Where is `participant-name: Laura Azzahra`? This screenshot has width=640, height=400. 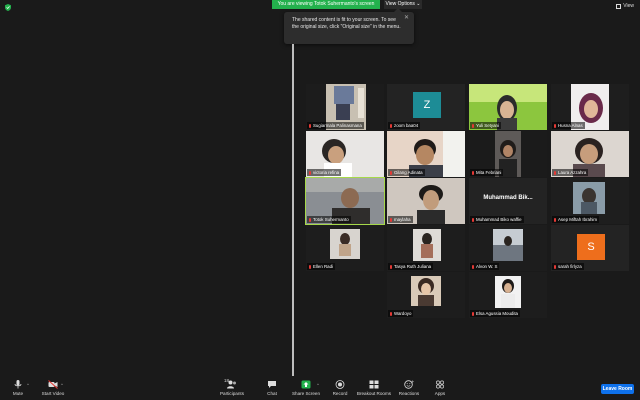
participant-name: Laura Azzahra is located at coordinates (570, 172).